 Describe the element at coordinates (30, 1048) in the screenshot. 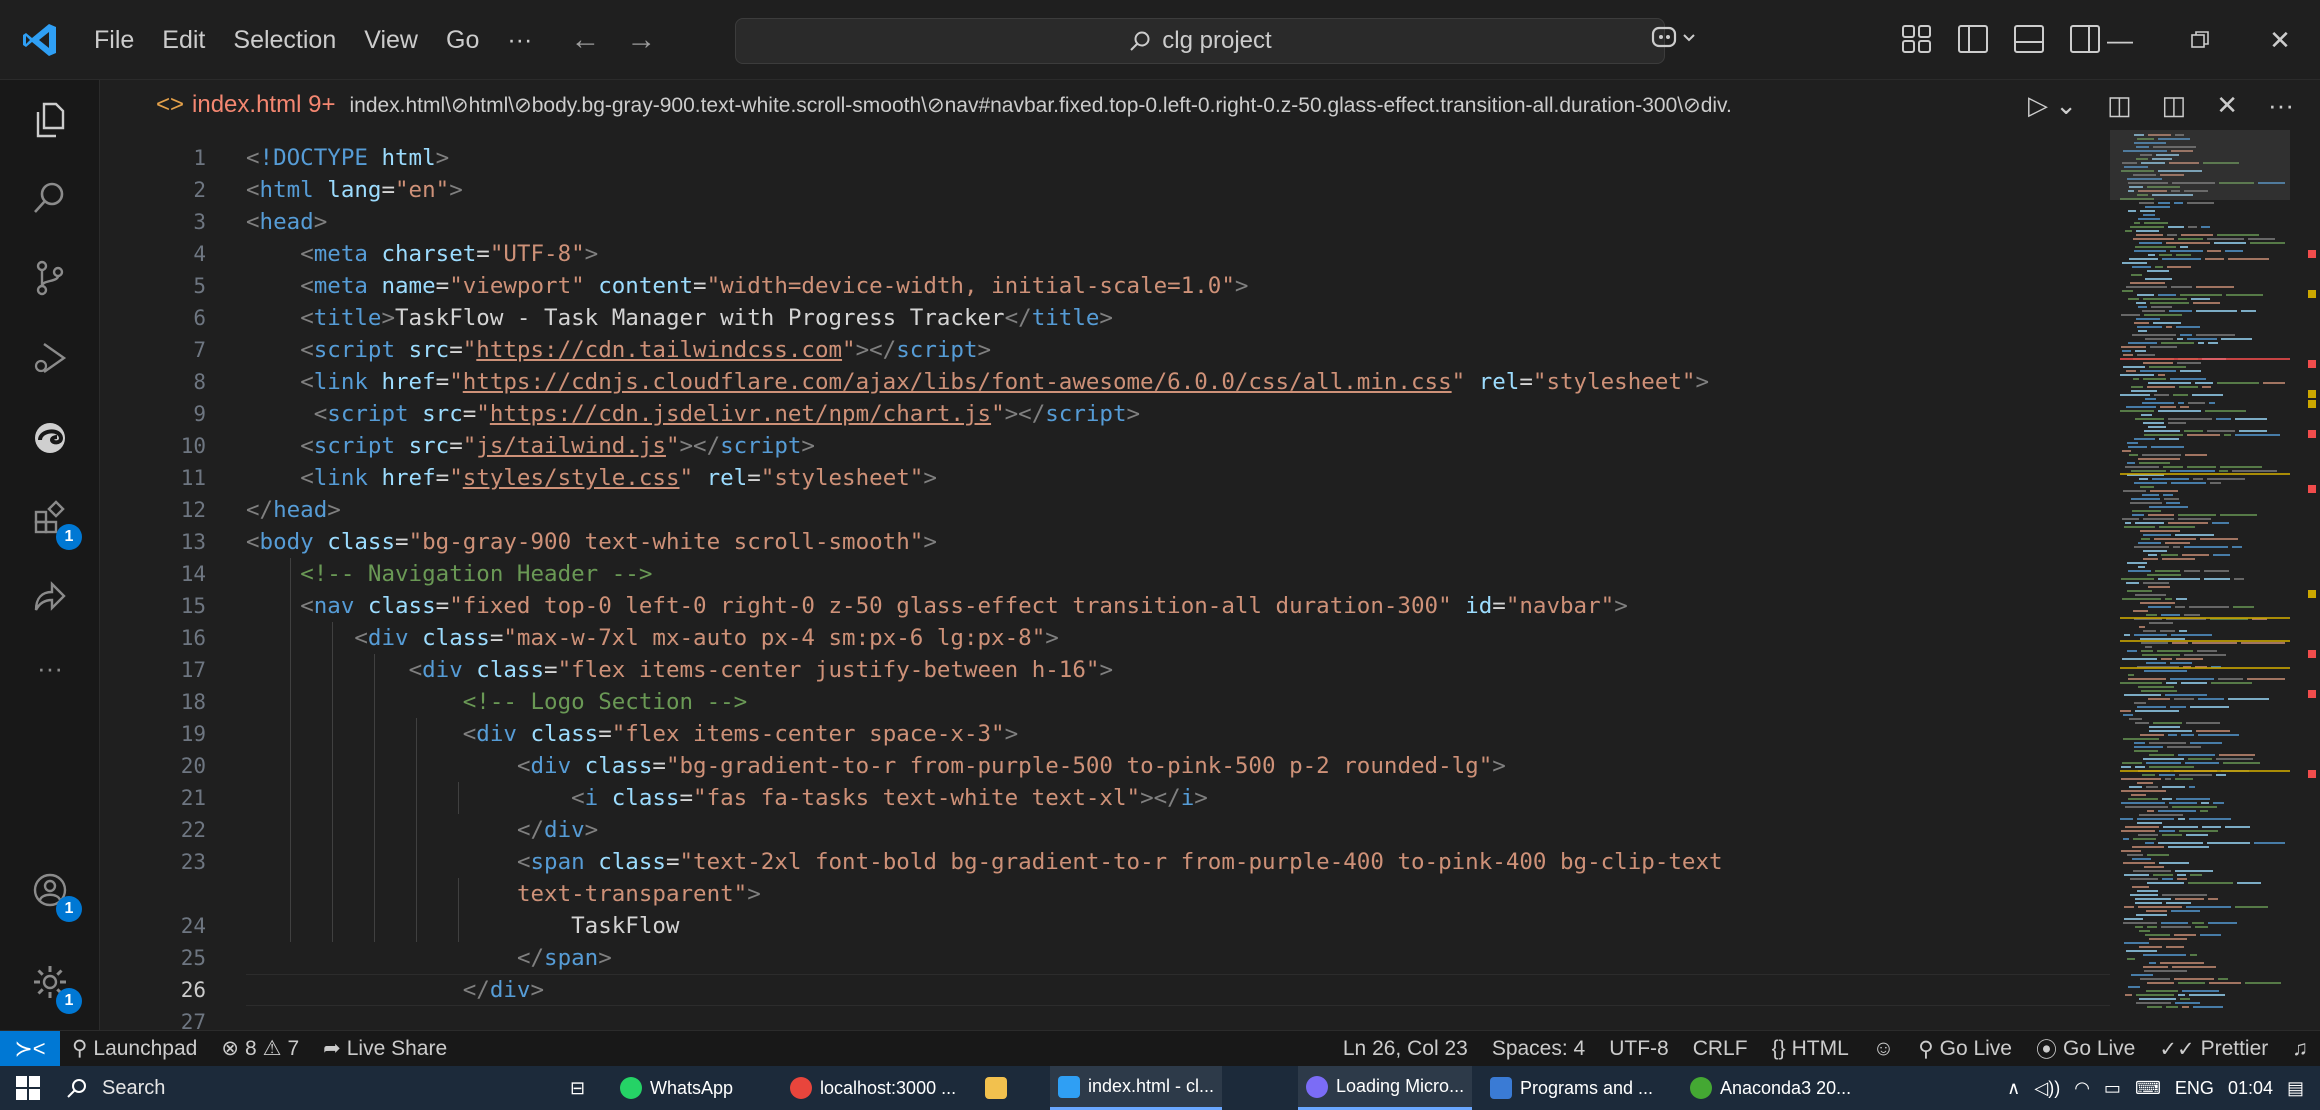

I see `remote-indicator-icon: ≻<` at that location.